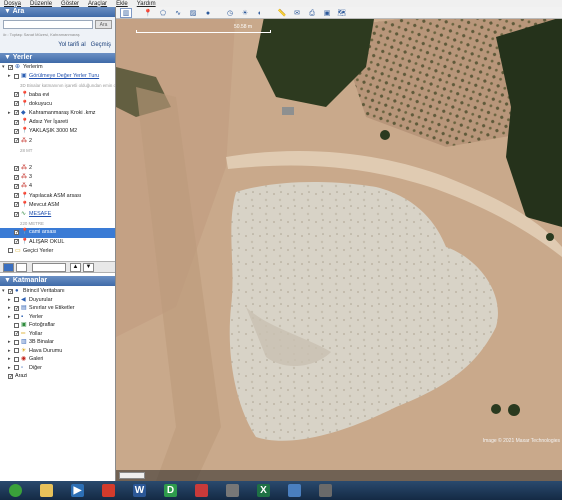  Describe the element at coordinates (41, 4) in the screenshot. I see `menu-item-1: Düzenle` at that location.